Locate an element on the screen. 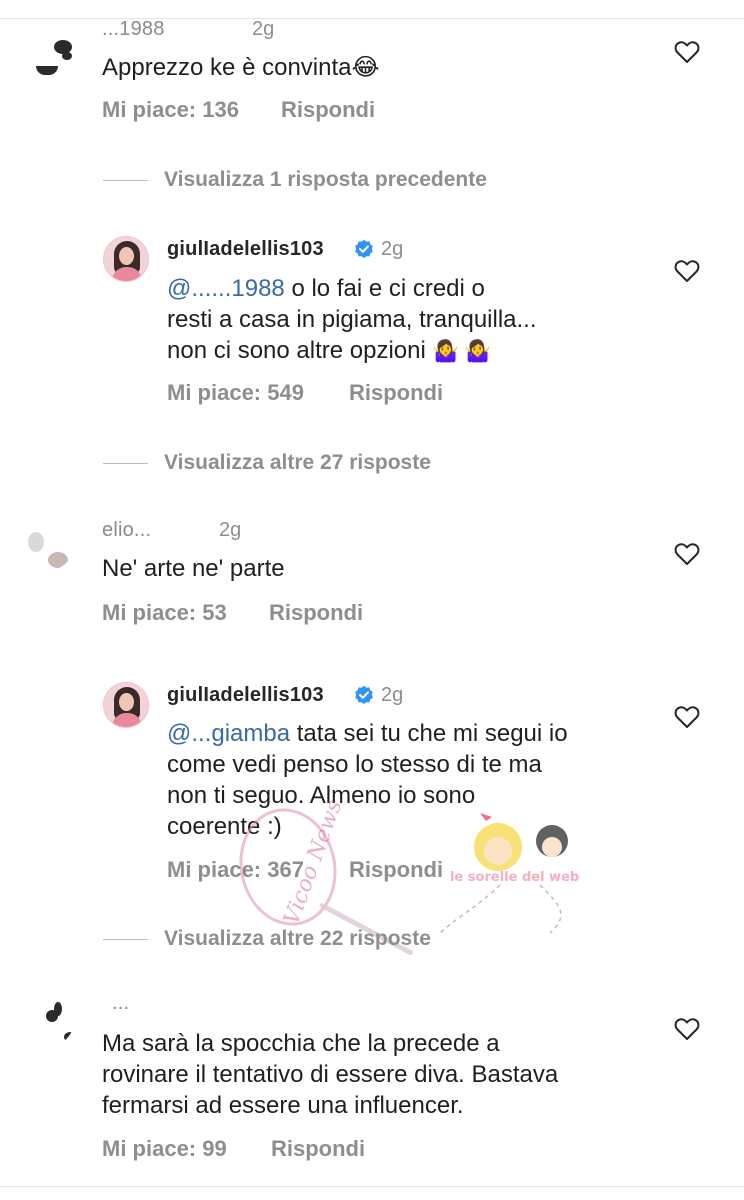  like-count: Mi piace: 549 is located at coordinates (235, 393).